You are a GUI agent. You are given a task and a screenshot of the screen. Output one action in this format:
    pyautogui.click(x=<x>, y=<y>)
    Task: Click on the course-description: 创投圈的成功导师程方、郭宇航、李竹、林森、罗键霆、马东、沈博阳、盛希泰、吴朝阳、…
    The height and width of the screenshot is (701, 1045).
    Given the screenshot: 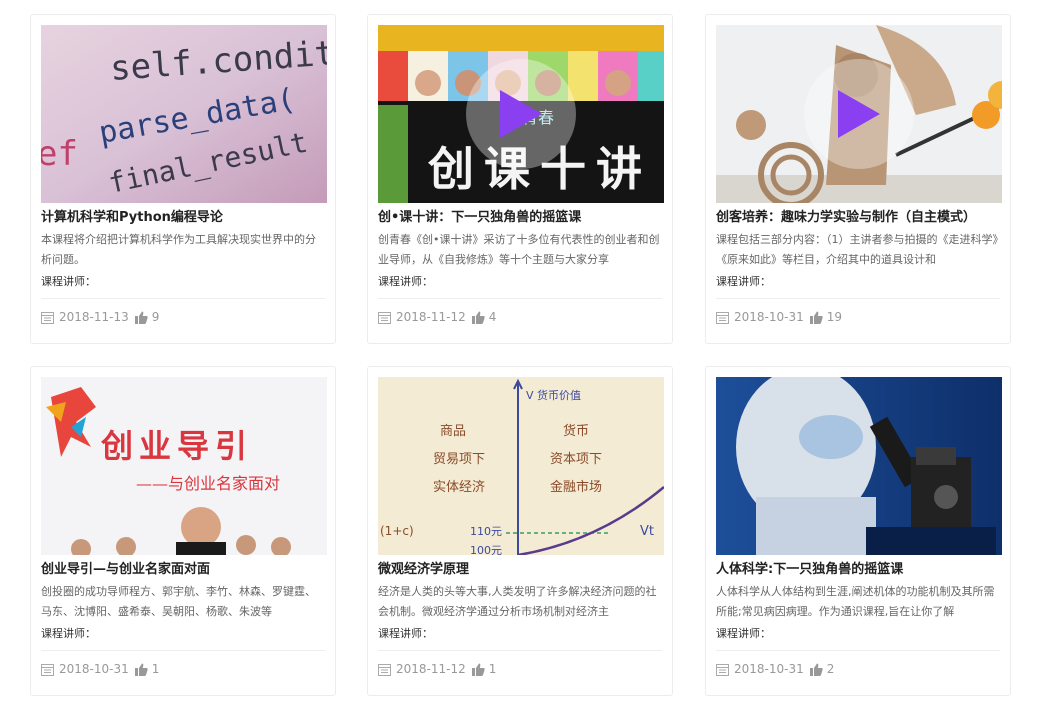 What is the action you would take?
    pyautogui.click(x=178, y=601)
    